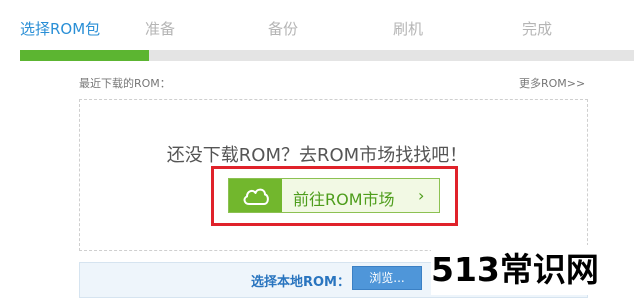  I want to click on local-rom-label: 选择本地ROM：, so click(300, 282).